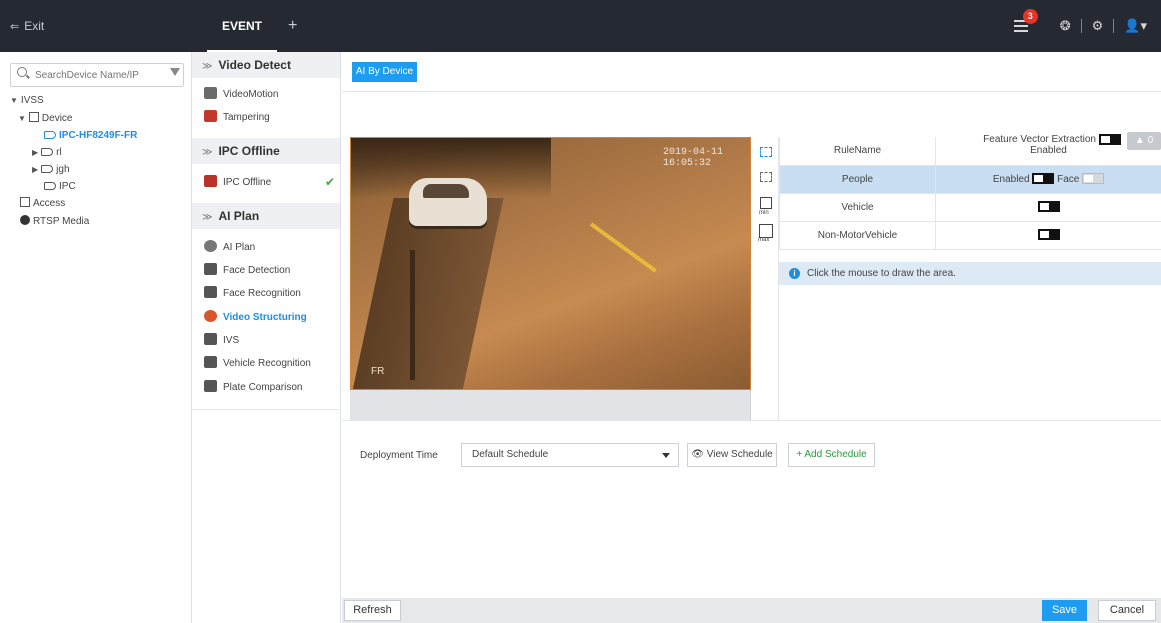 This screenshot has width=1161, height=623. I want to click on button-label: View Schedule, so click(739, 454).